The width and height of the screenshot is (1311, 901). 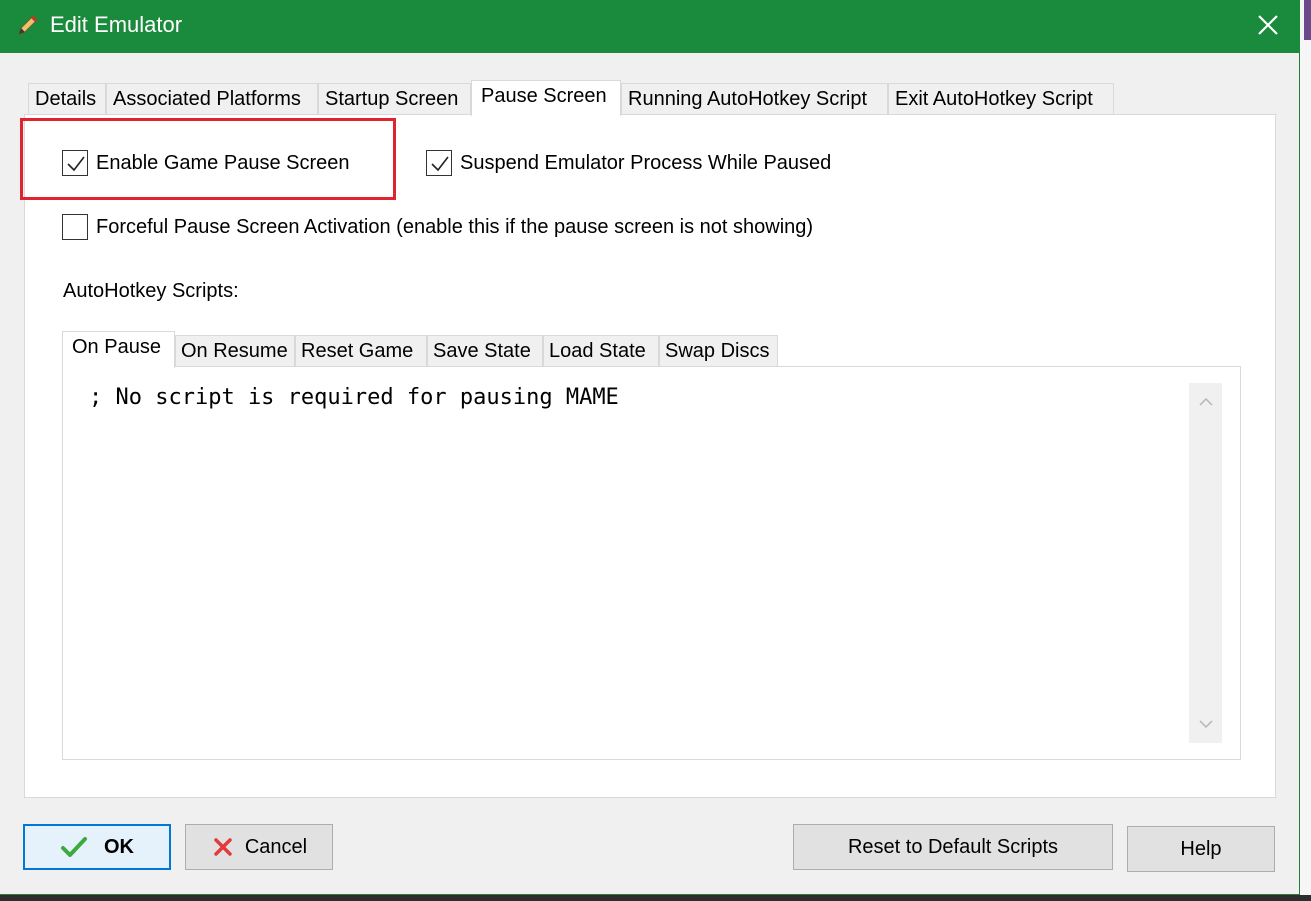 I want to click on script-content: ; No script is required for pausing MAME, so click(x=354, y=397).